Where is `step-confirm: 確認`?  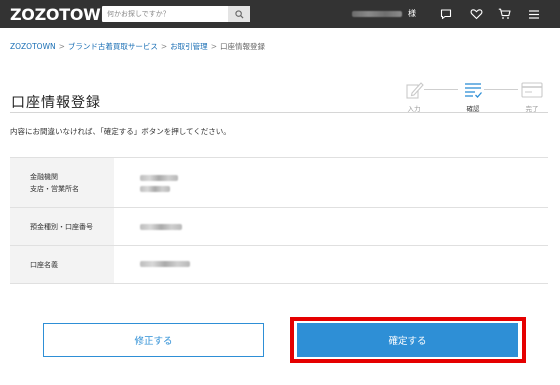 step-confirm: 確認 is located at coordinates (473, 96).